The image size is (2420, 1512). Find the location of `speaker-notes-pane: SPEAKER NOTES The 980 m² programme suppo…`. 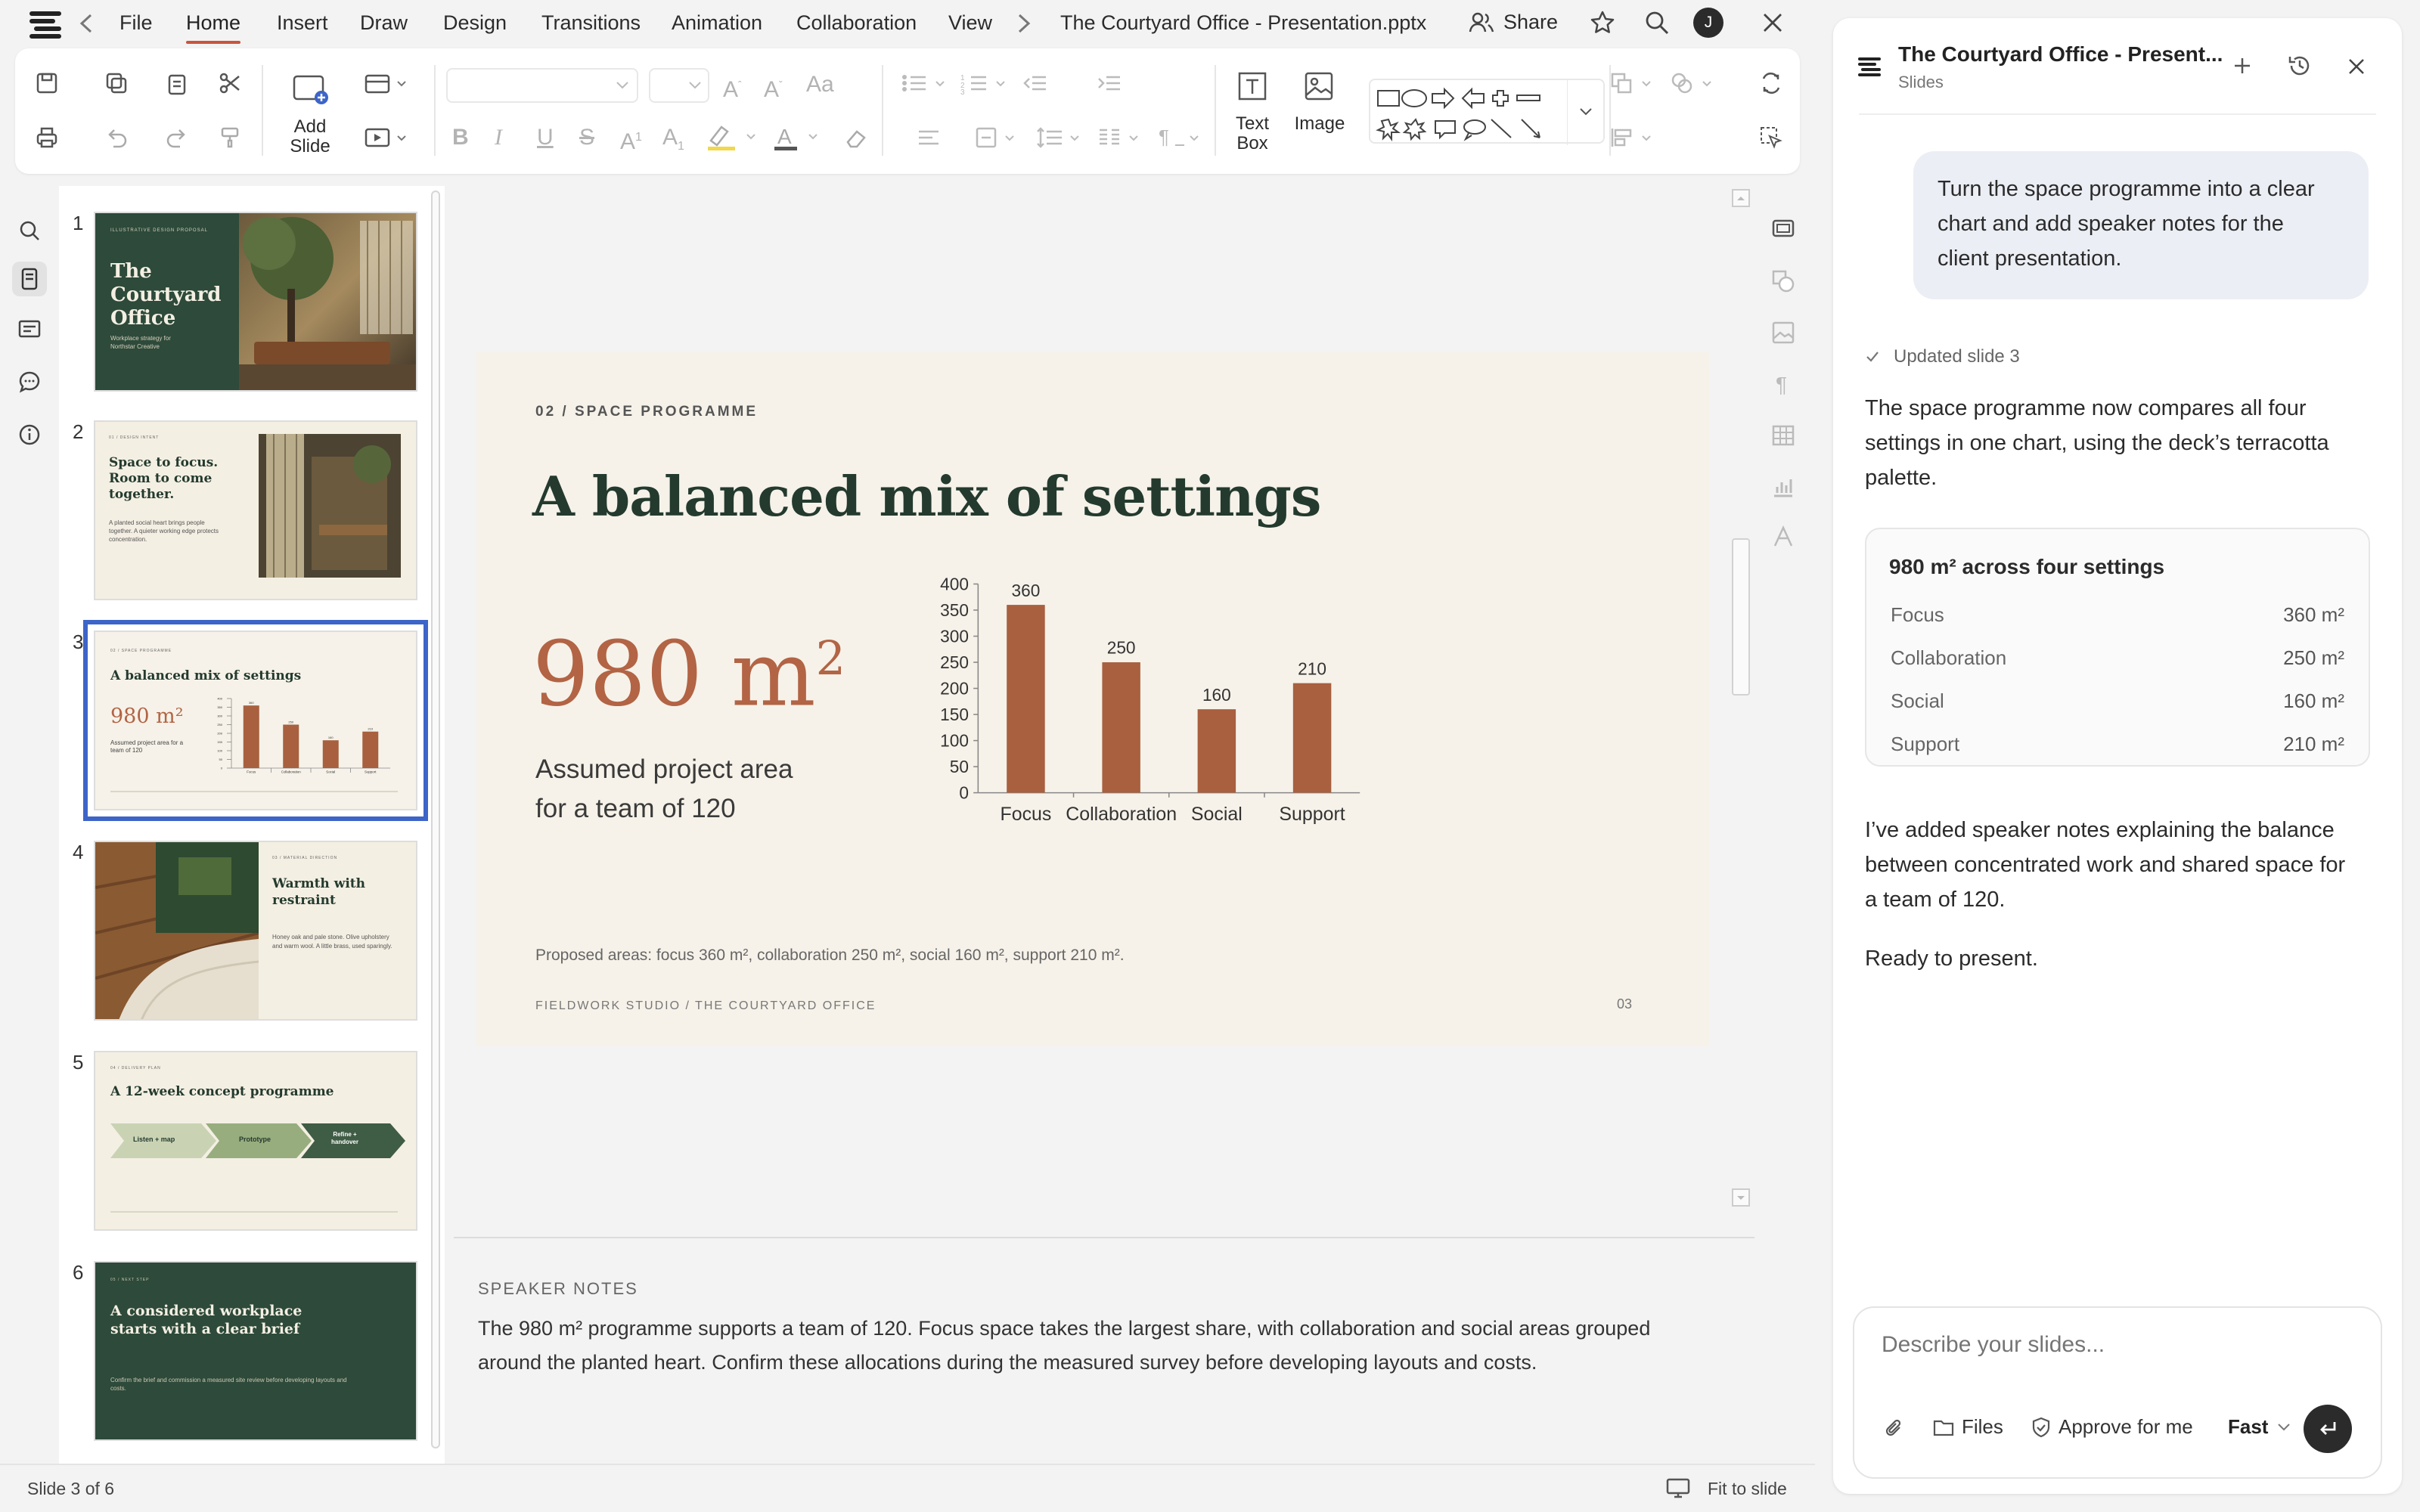

speaker-notes-pane: SPEAKER NOTES The 980 m² programme suppo… is located at coordinates (1104, 1350).